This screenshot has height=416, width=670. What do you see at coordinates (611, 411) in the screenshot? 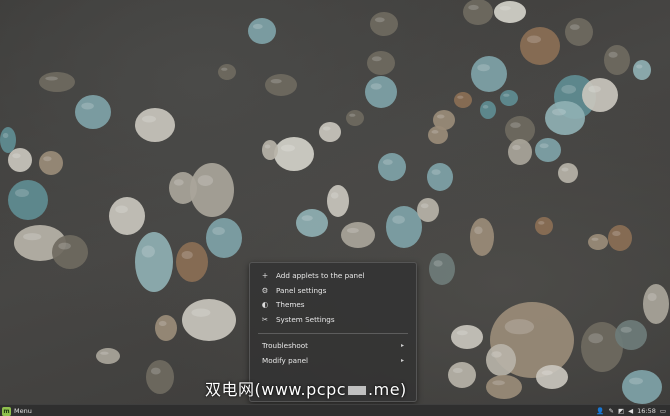
I see `pen-icon: ✎` at bounding box center [611, 411].